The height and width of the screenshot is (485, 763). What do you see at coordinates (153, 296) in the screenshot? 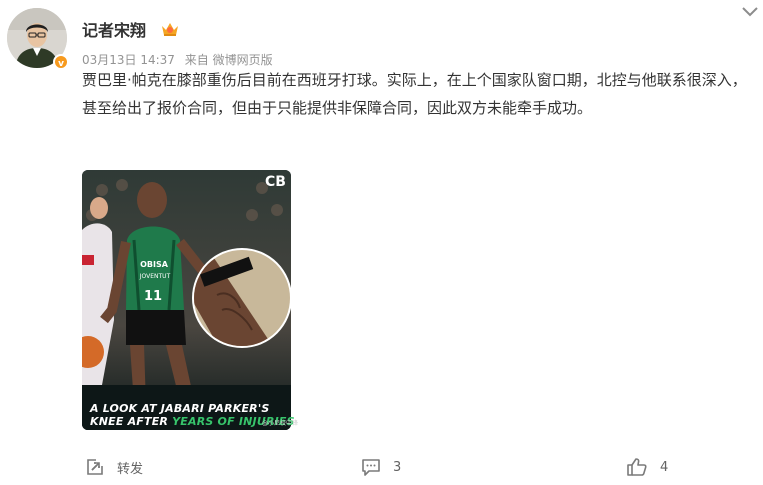
I see `jersey-number: 11` at bounding box center [153, 296].